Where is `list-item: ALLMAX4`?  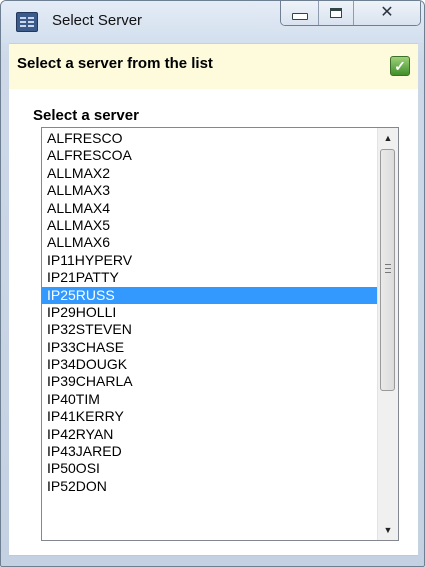
list-item: ALLMAX4 is located at coordinates (210, 208).